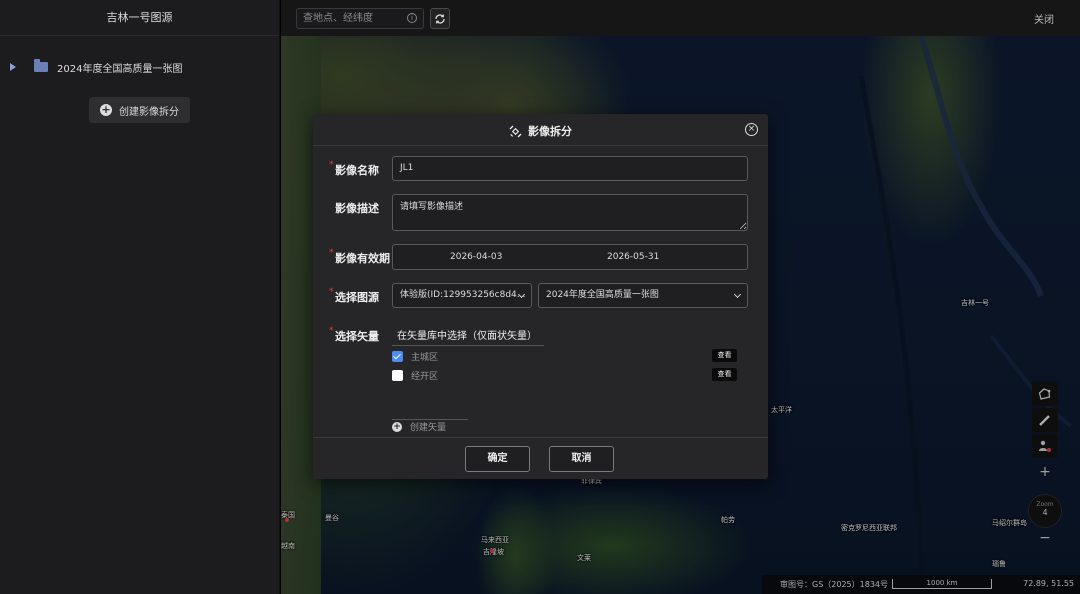  I want to click on caret-right-icon, so click(13, 67).